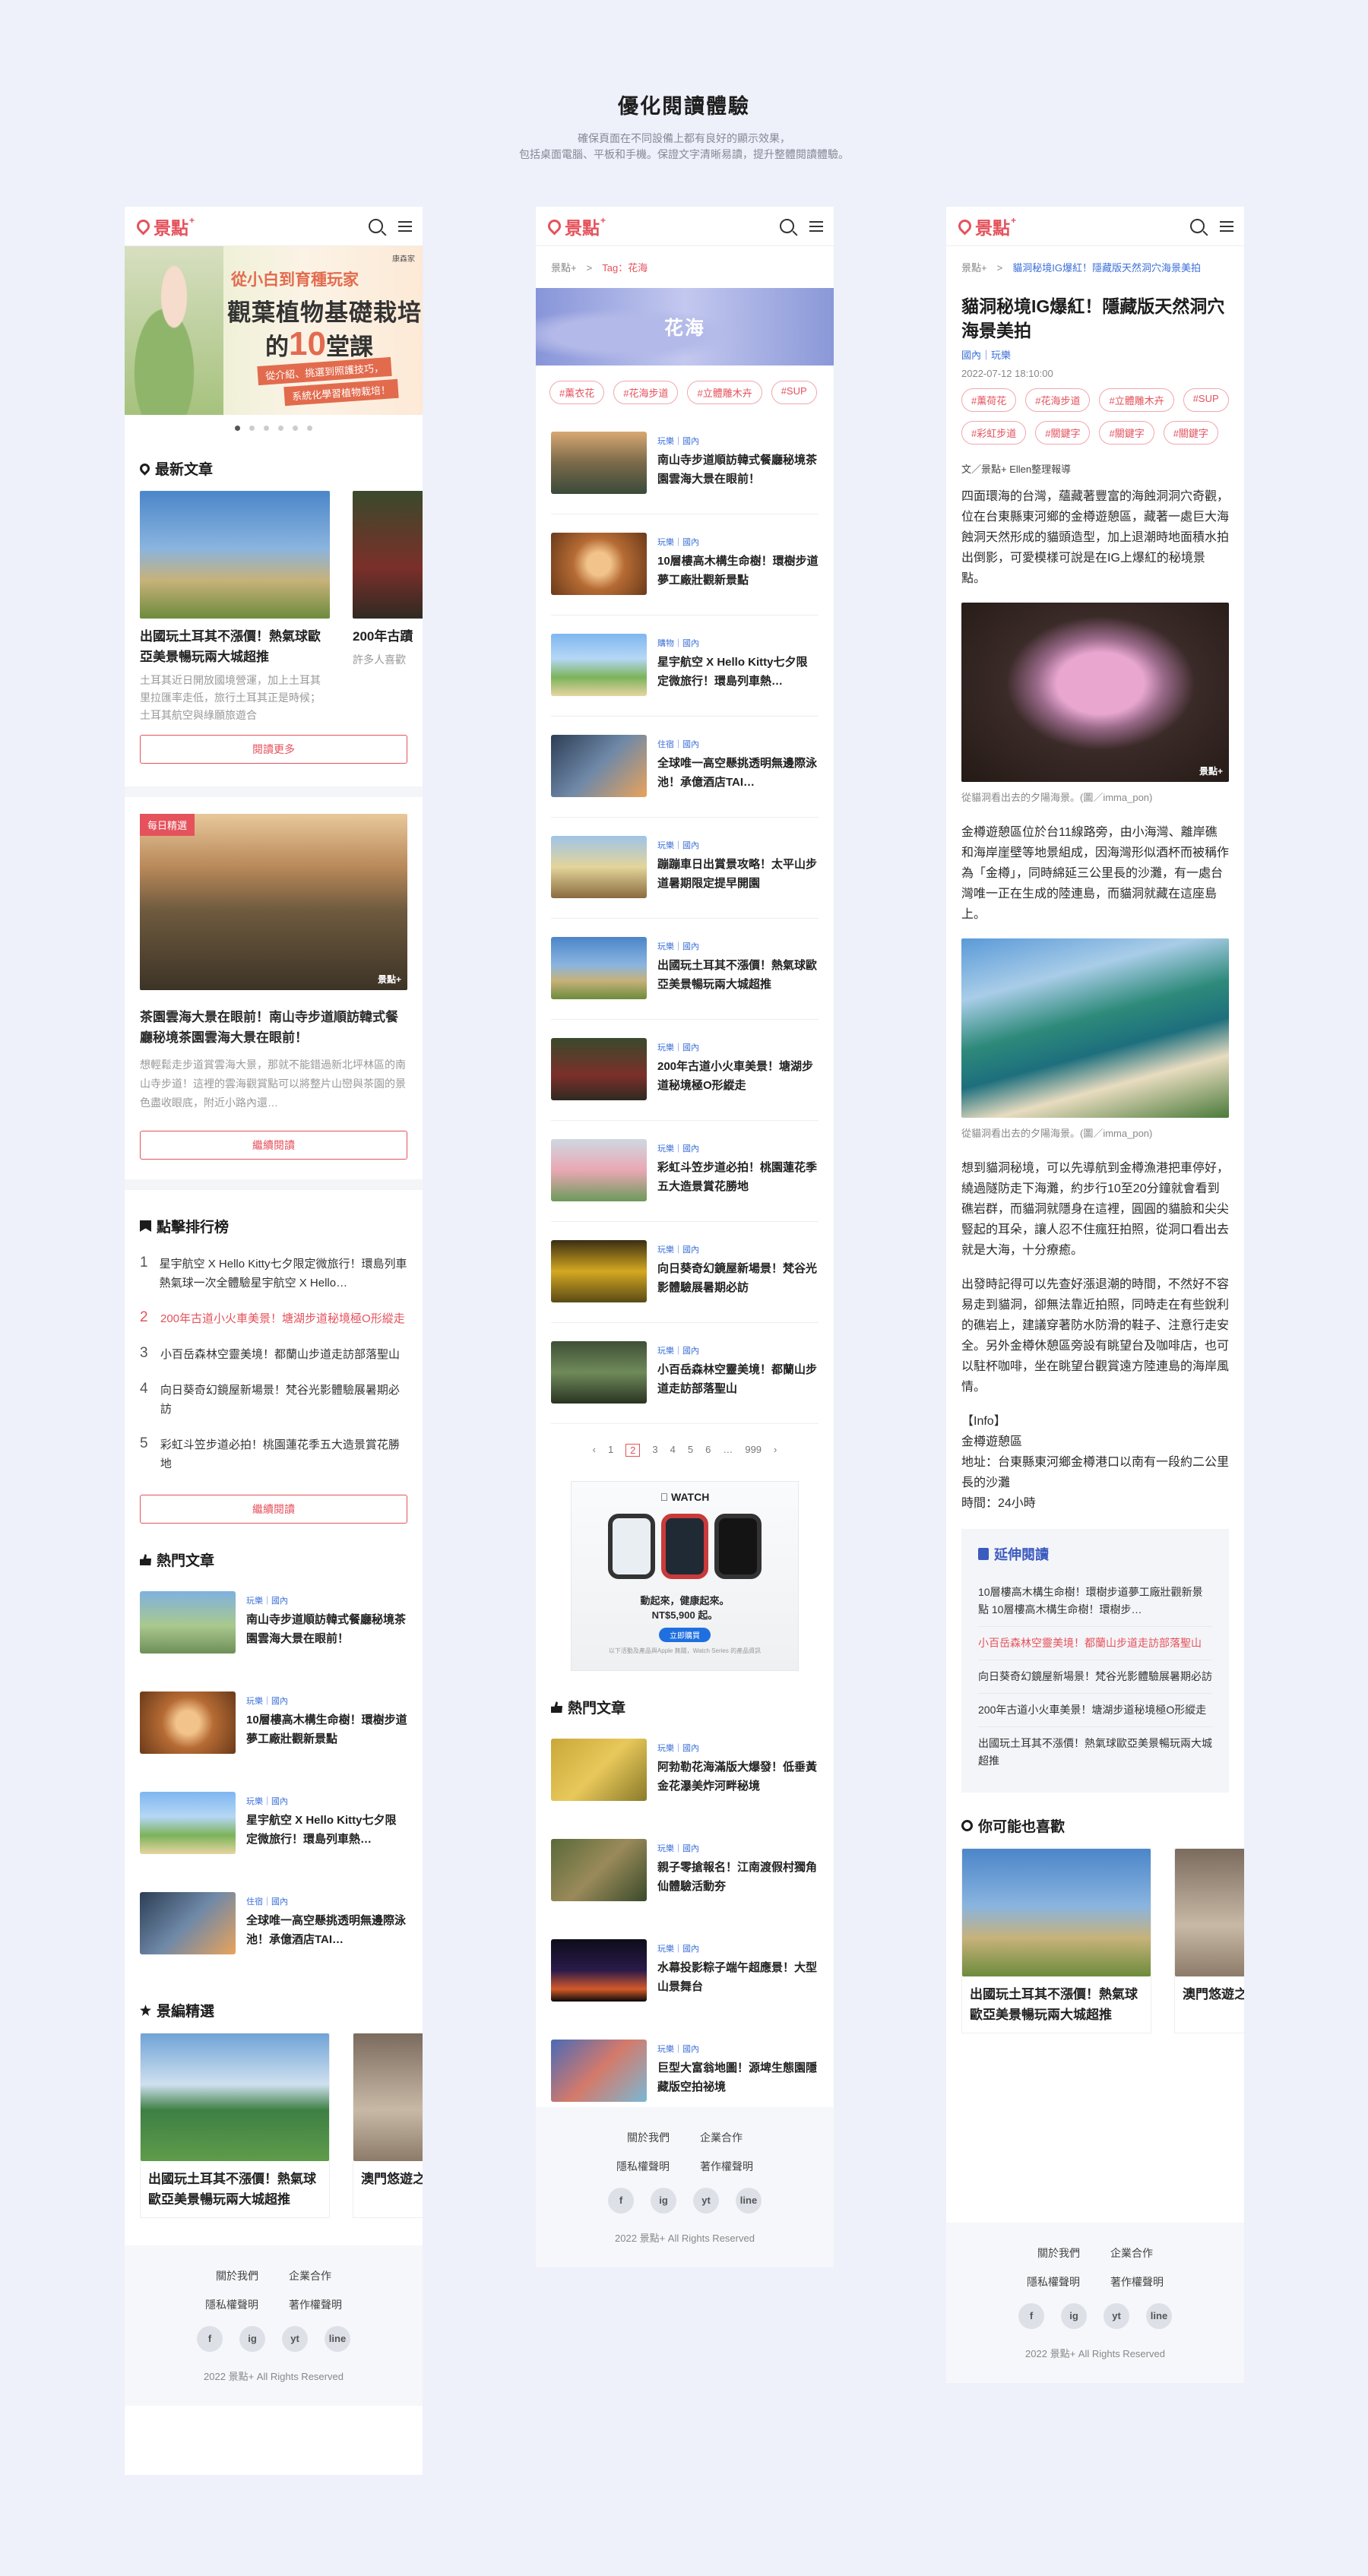 The image size is (1368, 2576). What do you see at coordinates (685, 1635) in the screenshot?
I see `ad-cta-button: 立即購買` at bounding box center [685, 1635].